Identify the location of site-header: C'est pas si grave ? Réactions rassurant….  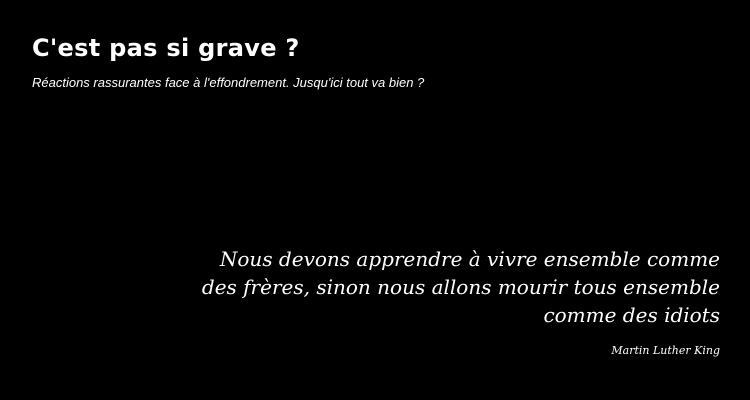
(375, 60).